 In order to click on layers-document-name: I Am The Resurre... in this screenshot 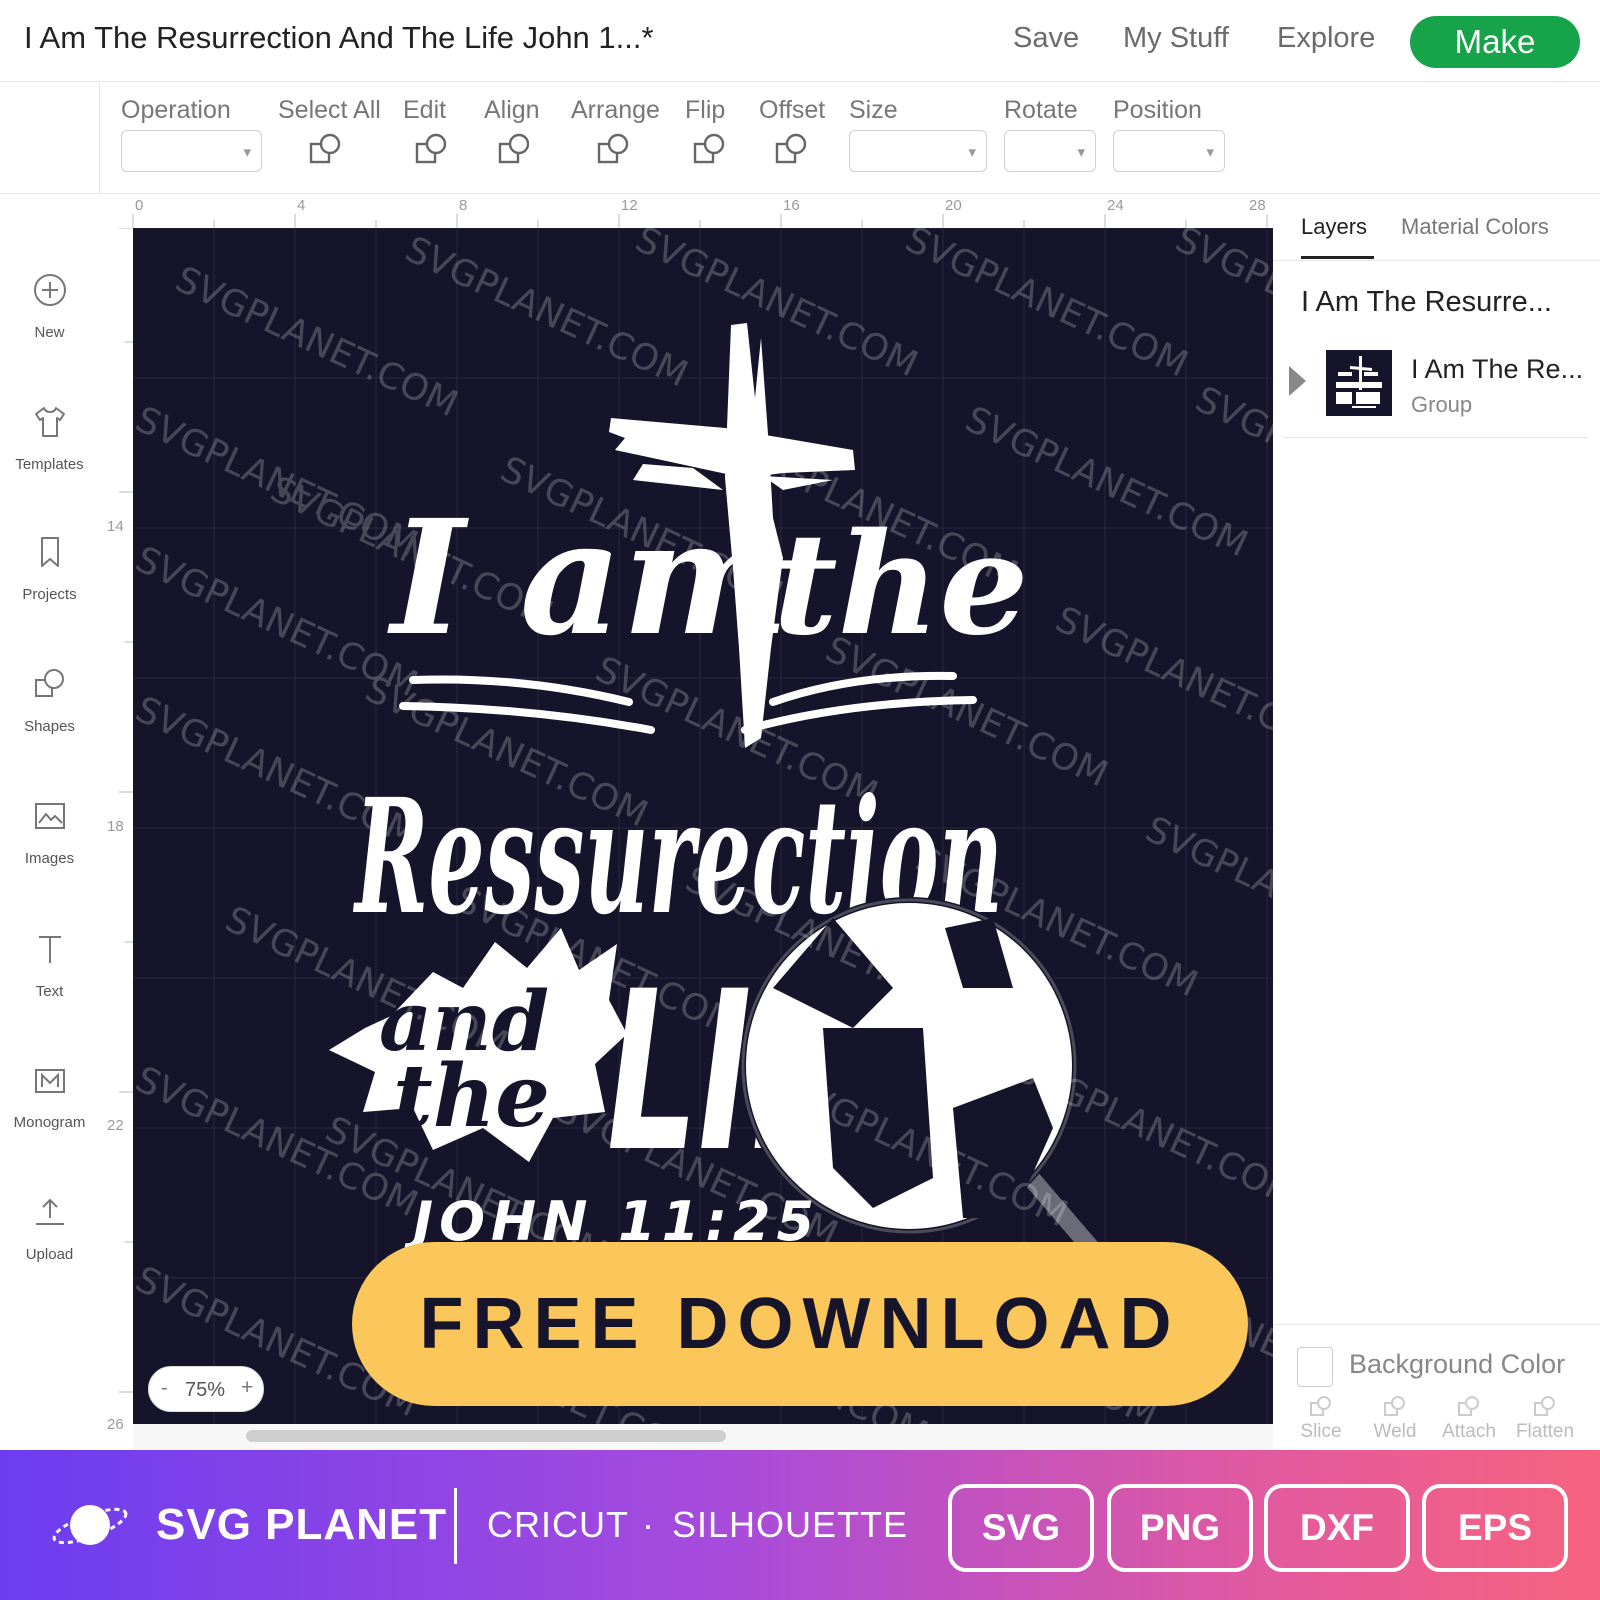, I will do `click(1426, 302)`.